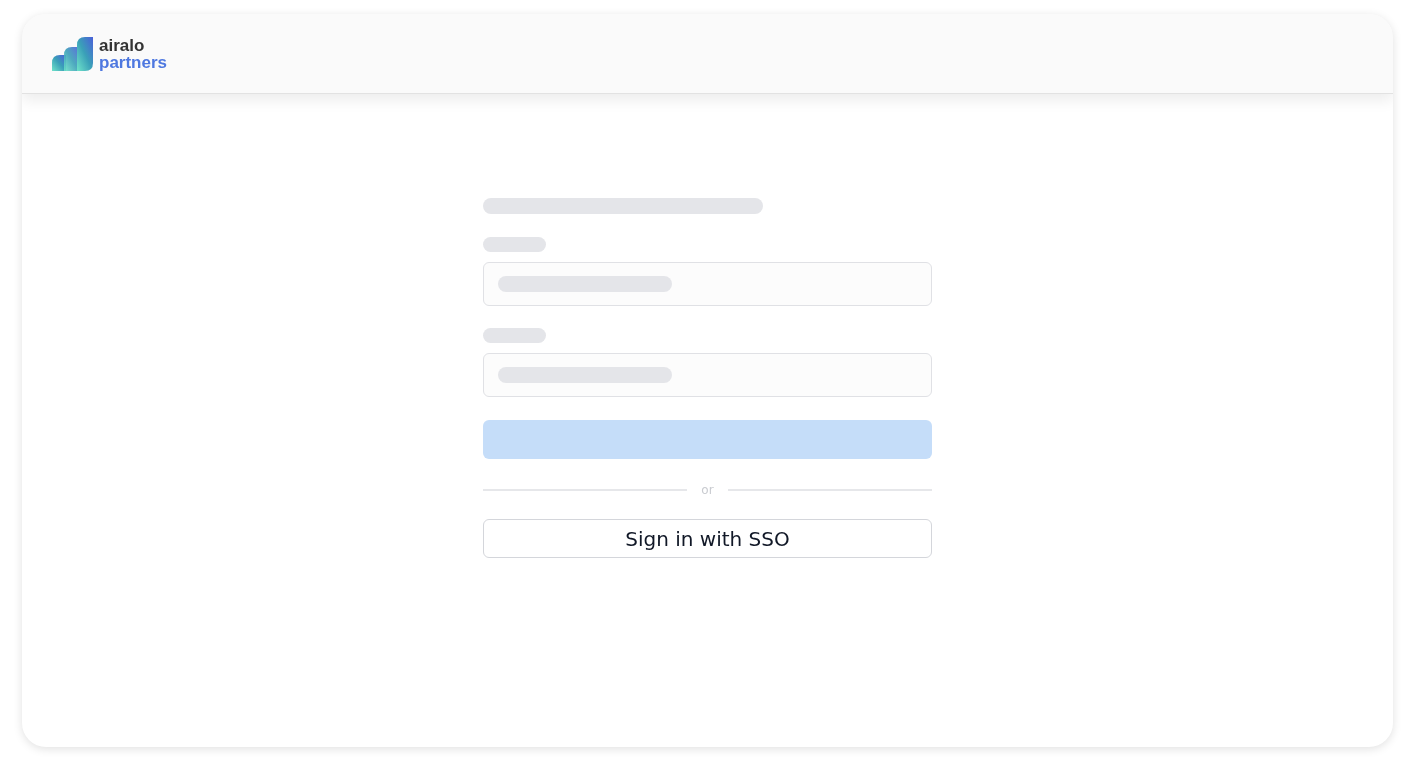 This screenshot has width=1408, height=766. What do you see at coordinates (133, 62) in the screenshot?
I see `logo-subtitle: partners` at bounding box center [133, 62].